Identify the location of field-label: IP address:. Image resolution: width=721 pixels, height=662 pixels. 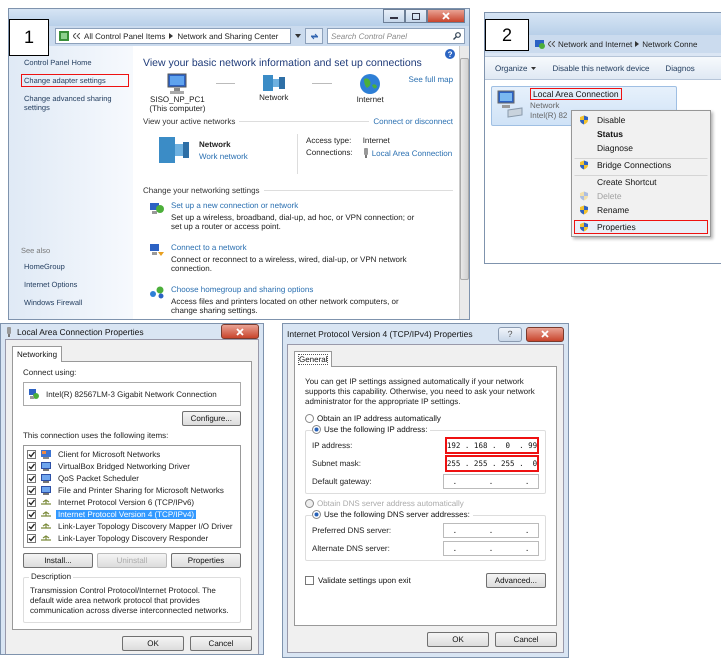
(332, 445).